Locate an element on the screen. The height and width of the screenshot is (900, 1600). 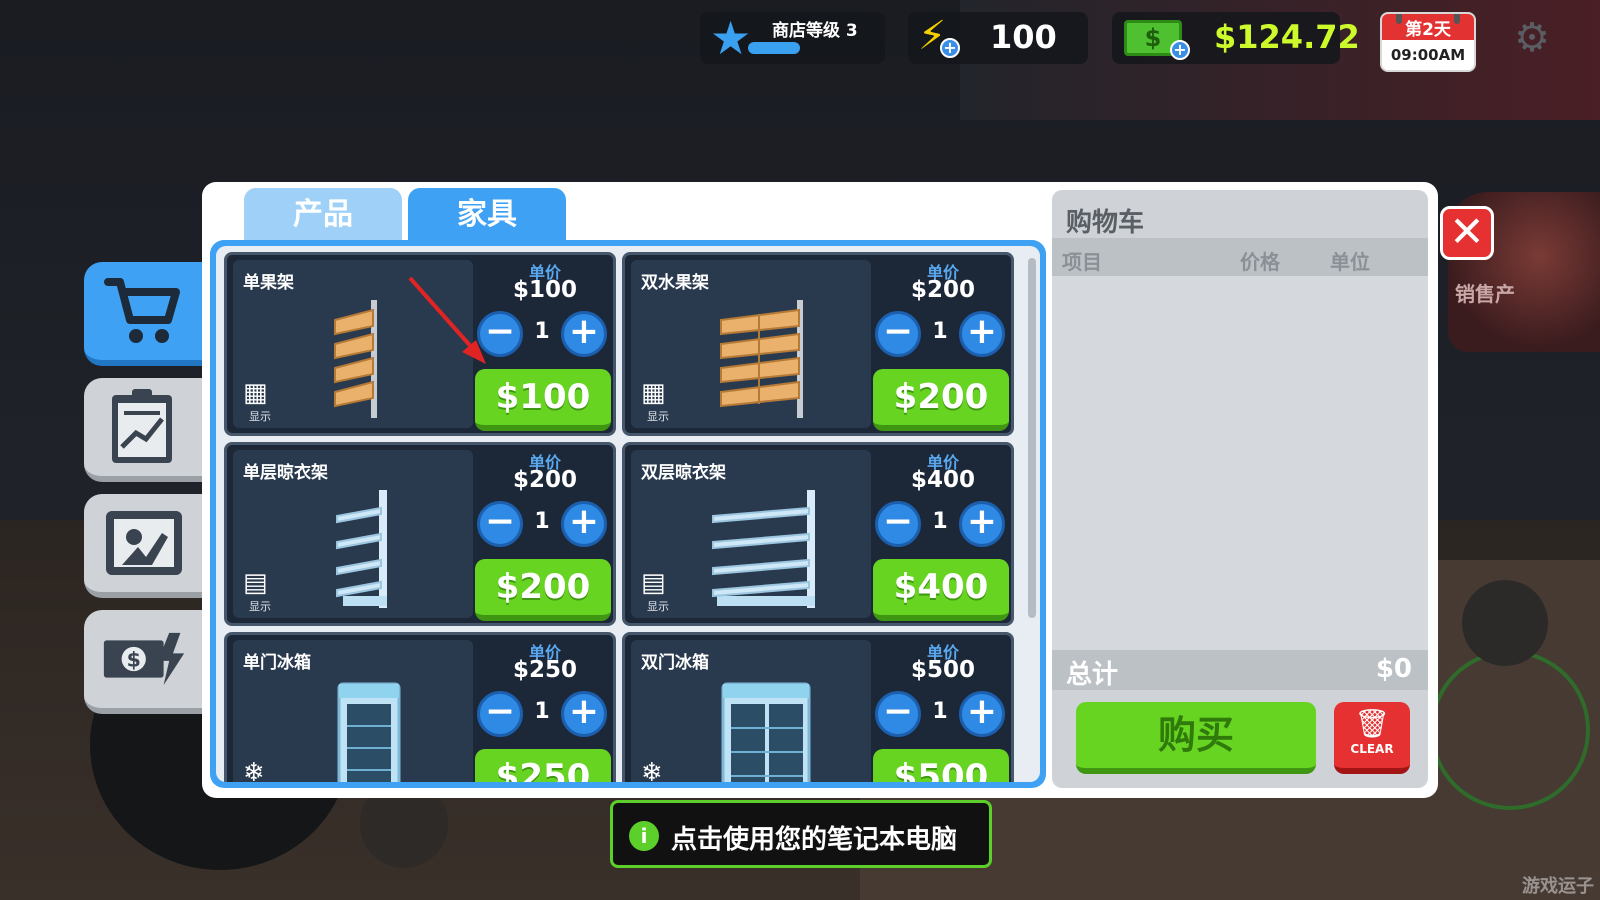
item-card: 双水果架 ▦ 显示 单价 $200 − 1 + $200 is located at coordinates (818, 344).